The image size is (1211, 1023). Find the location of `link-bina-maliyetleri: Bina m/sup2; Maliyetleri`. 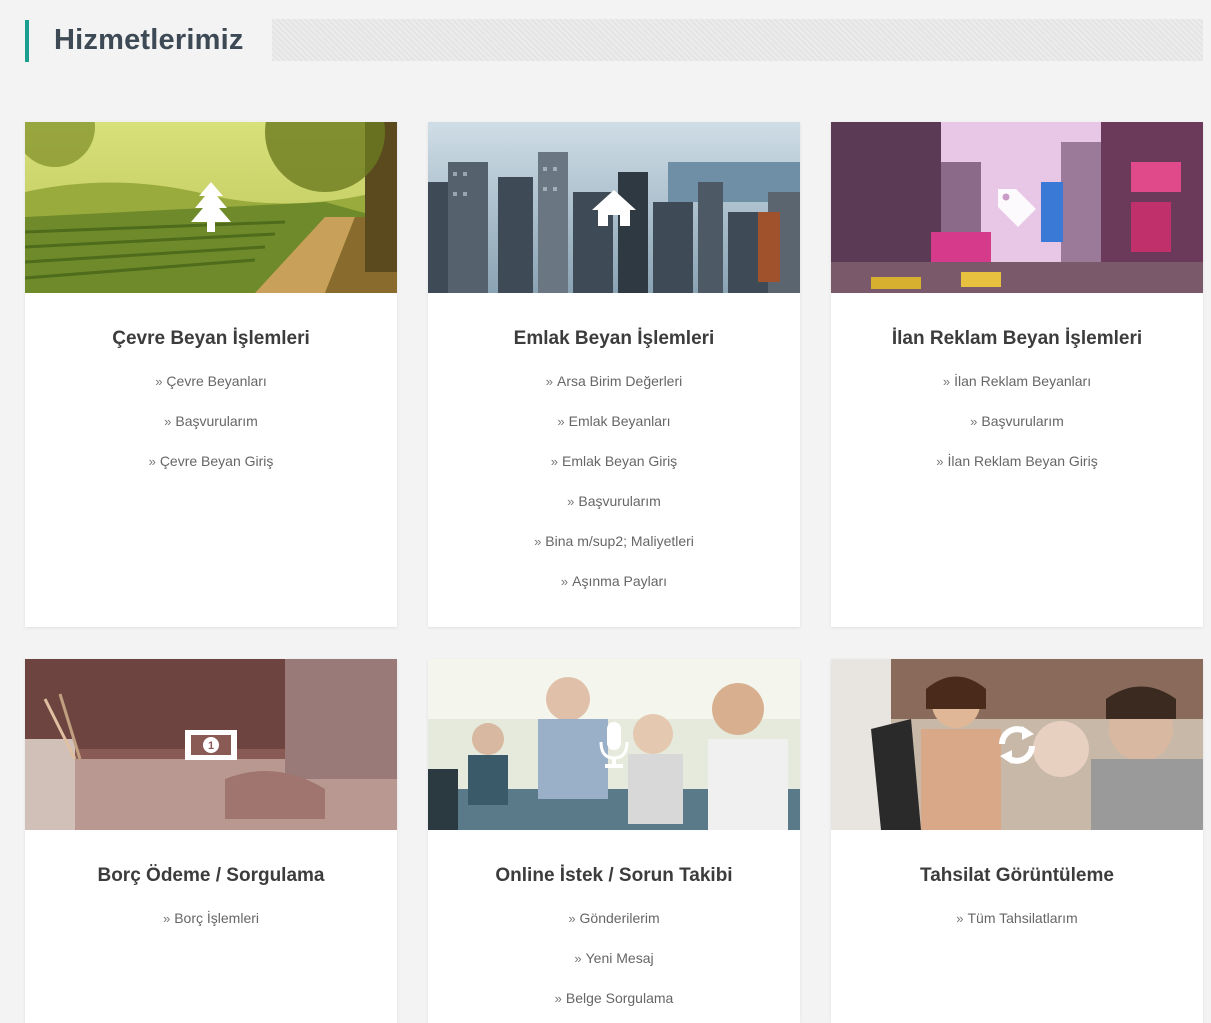

link-bina-maliyetleri: Bina m/sup2; Maliyetleri is located at coordinates (619, 541).